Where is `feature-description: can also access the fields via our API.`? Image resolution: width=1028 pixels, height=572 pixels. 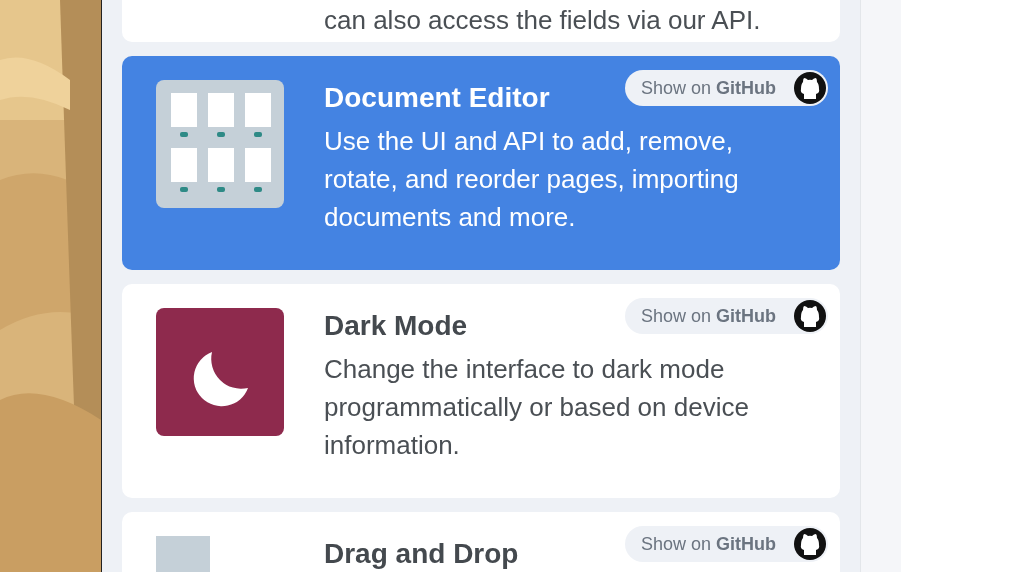
feature-description: can also access the fields via our API. is located at coordinates (543, 20).